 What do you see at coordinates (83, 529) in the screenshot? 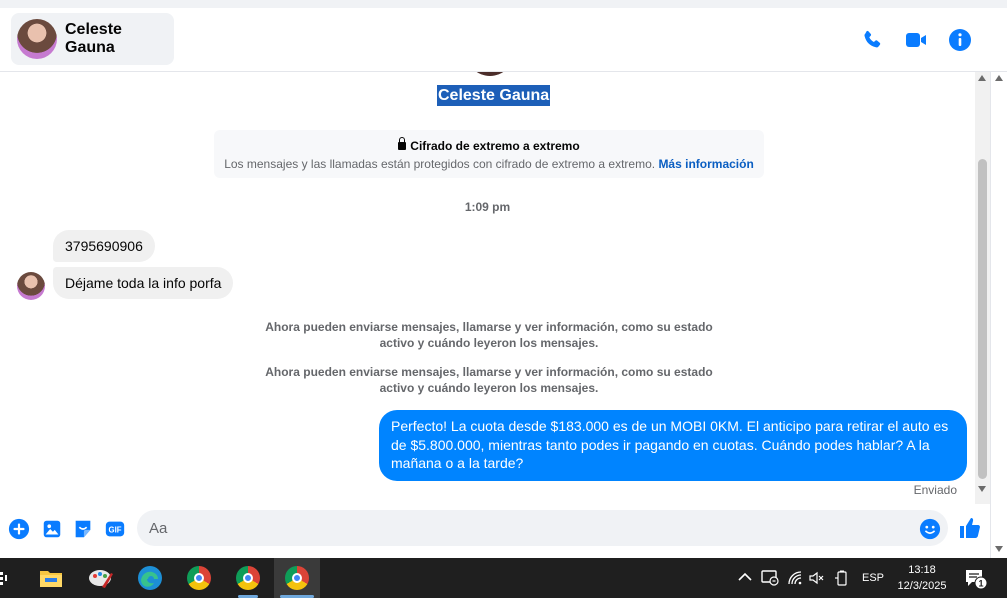
I see `sticker-icon` at bounding box center [83, 529].